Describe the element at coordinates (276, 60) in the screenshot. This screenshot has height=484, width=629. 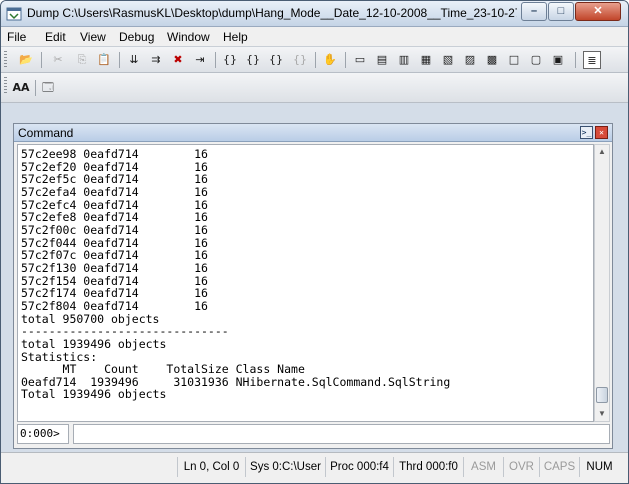
I see `run-to-cursor-icon: {}` at that location.